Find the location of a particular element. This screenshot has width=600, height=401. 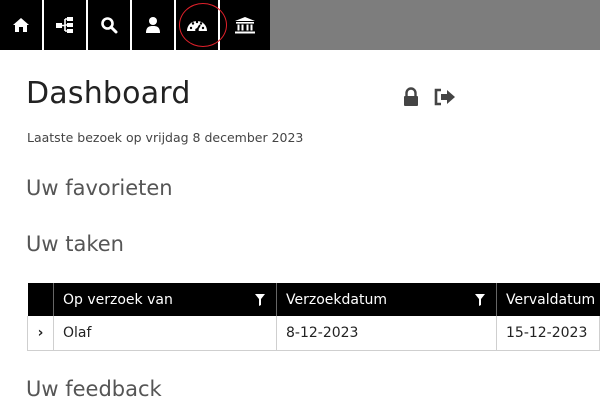

column-header-requested-by: Op verzoek van is located at coordinates (165, 299).